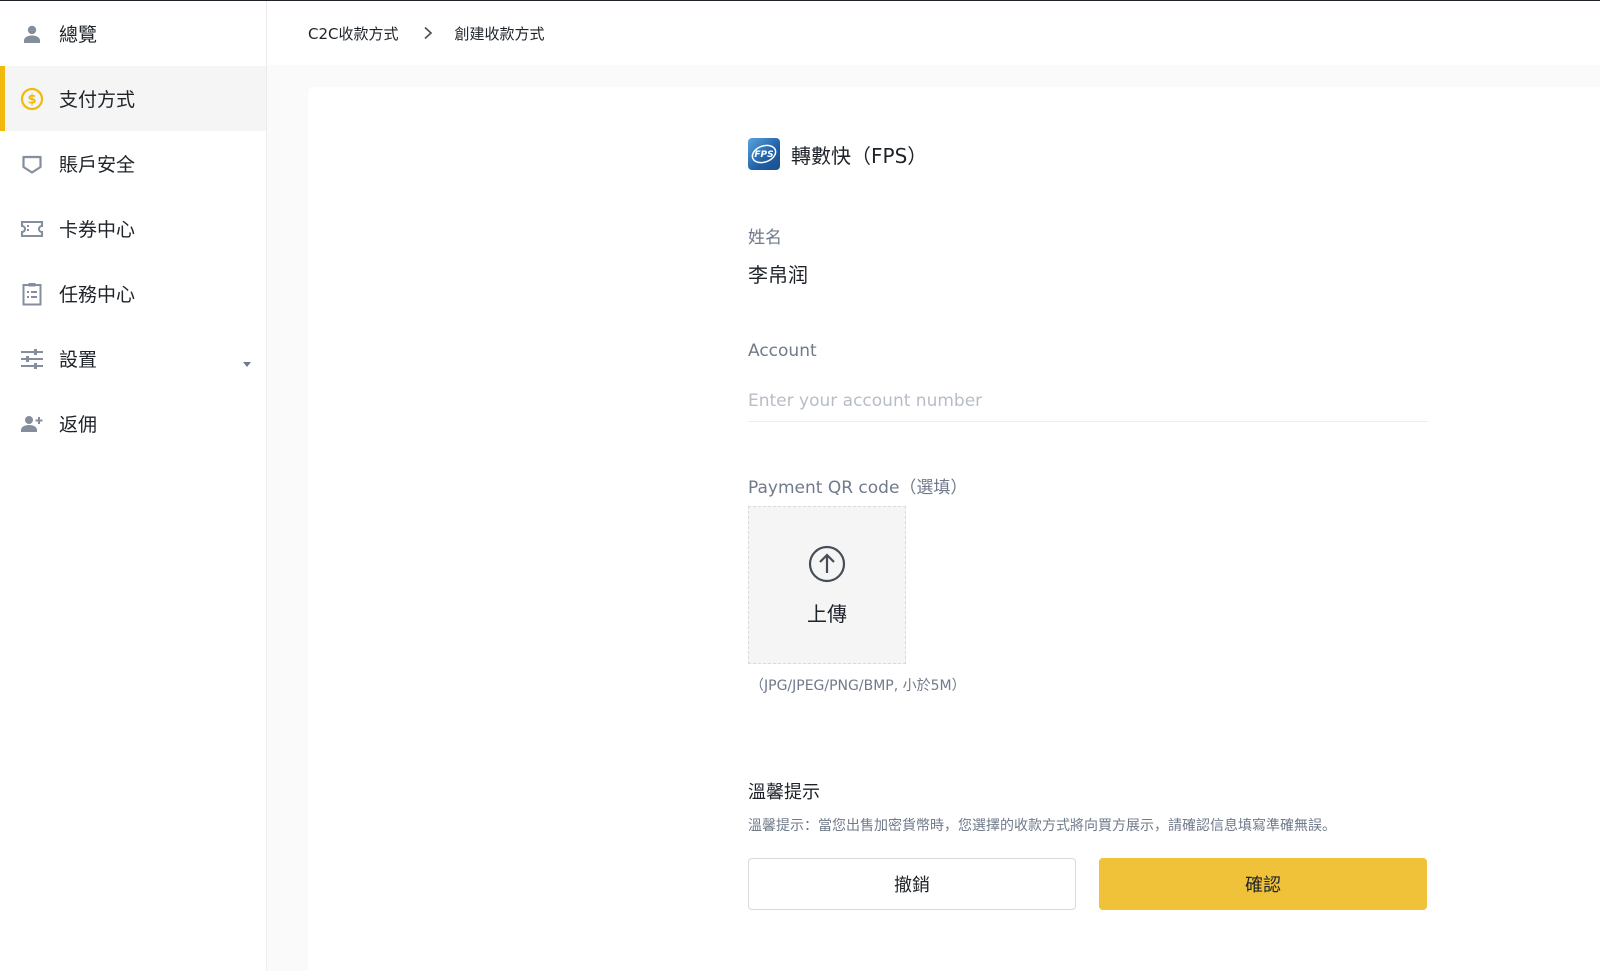  I want to click on name-value: 李帛润, so click(778, 275).